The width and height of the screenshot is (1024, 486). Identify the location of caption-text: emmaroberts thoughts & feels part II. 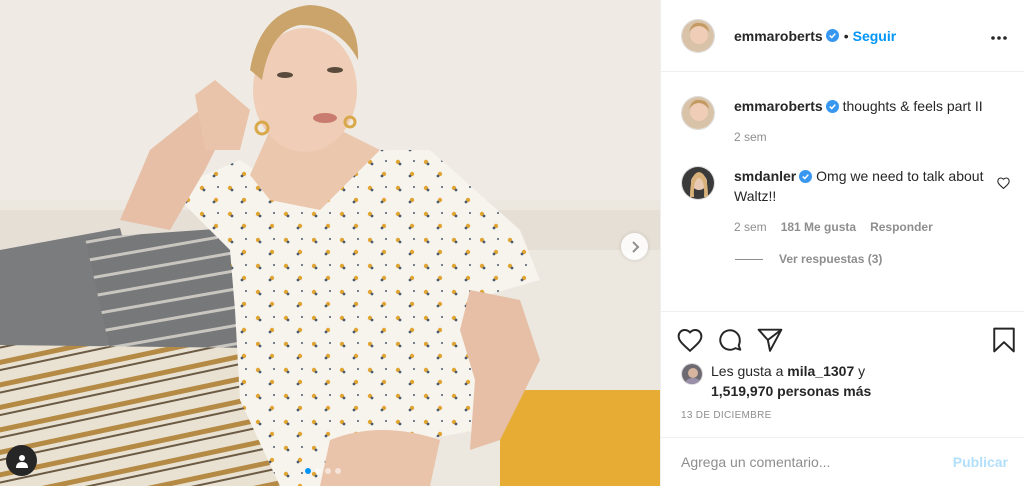
(872, 106).